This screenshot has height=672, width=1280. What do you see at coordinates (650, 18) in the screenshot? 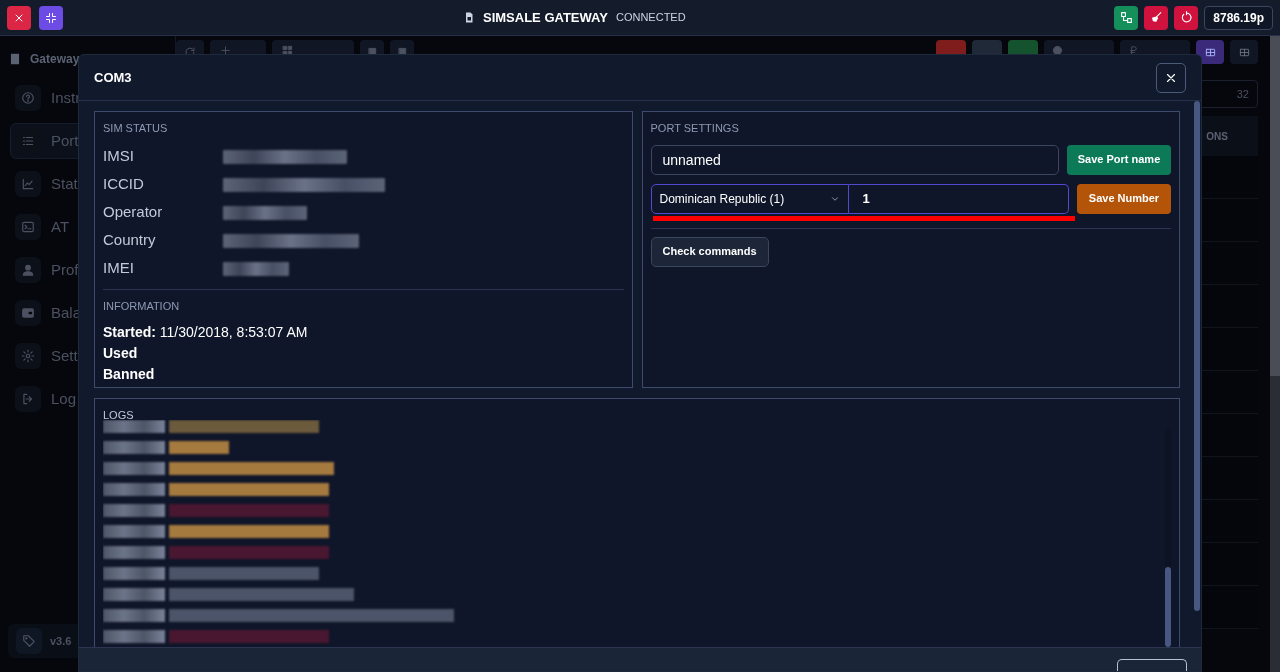
I see `connection-status: CONNECTED` at bounding box center [650, 18].